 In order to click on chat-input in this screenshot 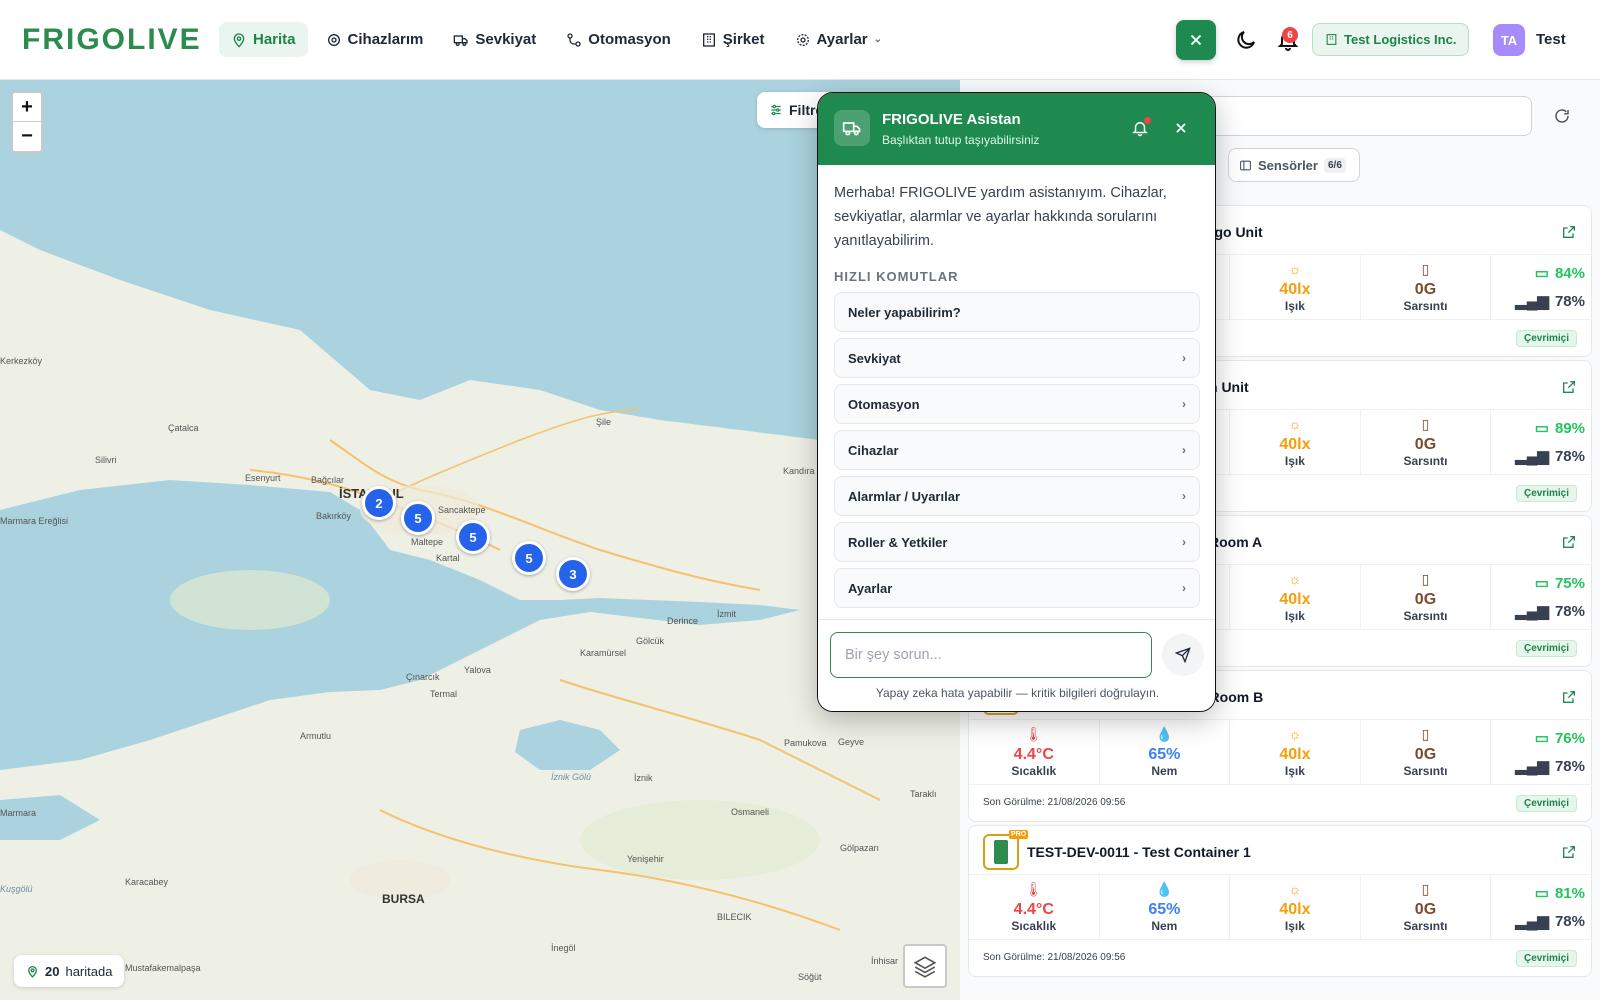, I will do `click(991, 655)`.